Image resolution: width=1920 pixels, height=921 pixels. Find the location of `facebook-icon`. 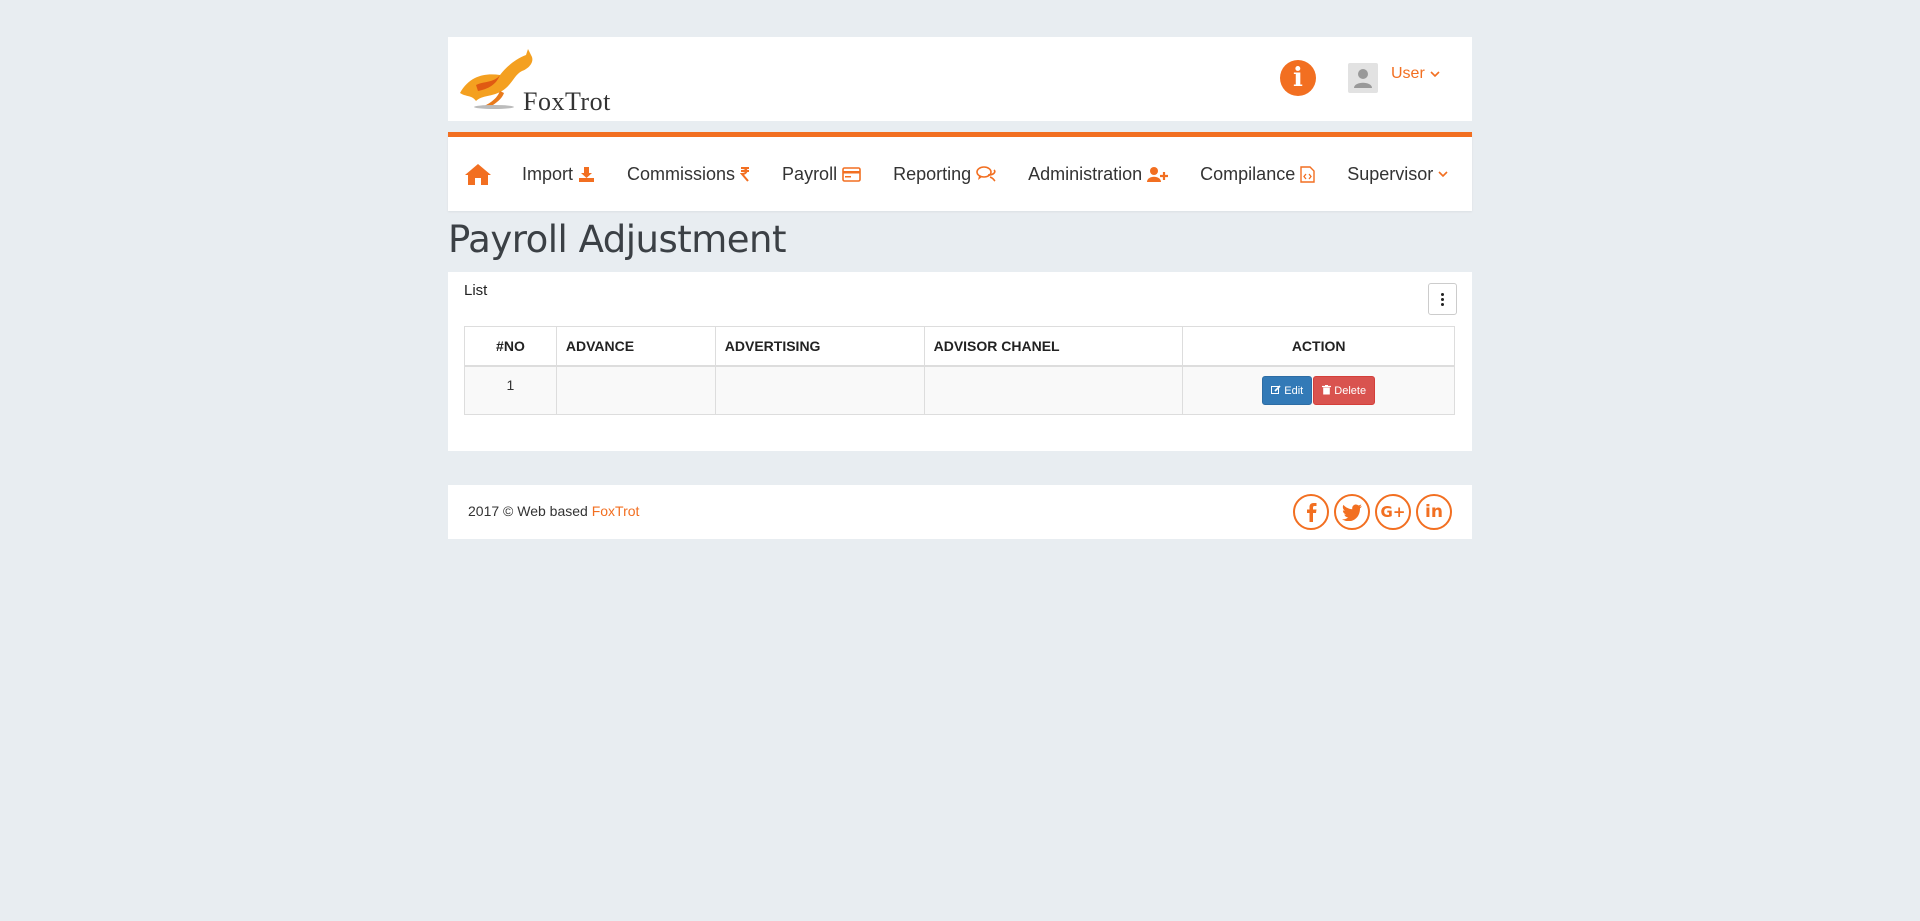

facebook-icon is located at coordinates (1311, 512).